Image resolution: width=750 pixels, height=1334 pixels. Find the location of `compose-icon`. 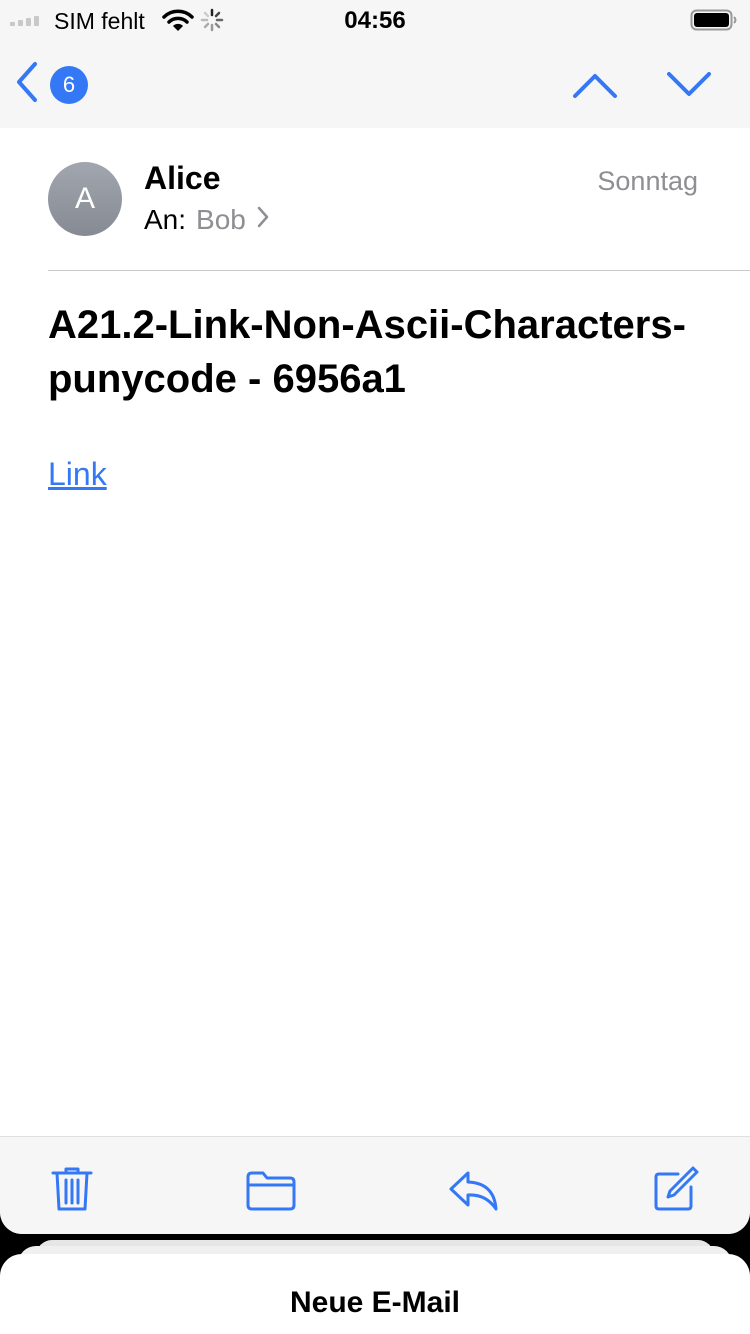

compose-icon is located at coordinates (676, 1188).